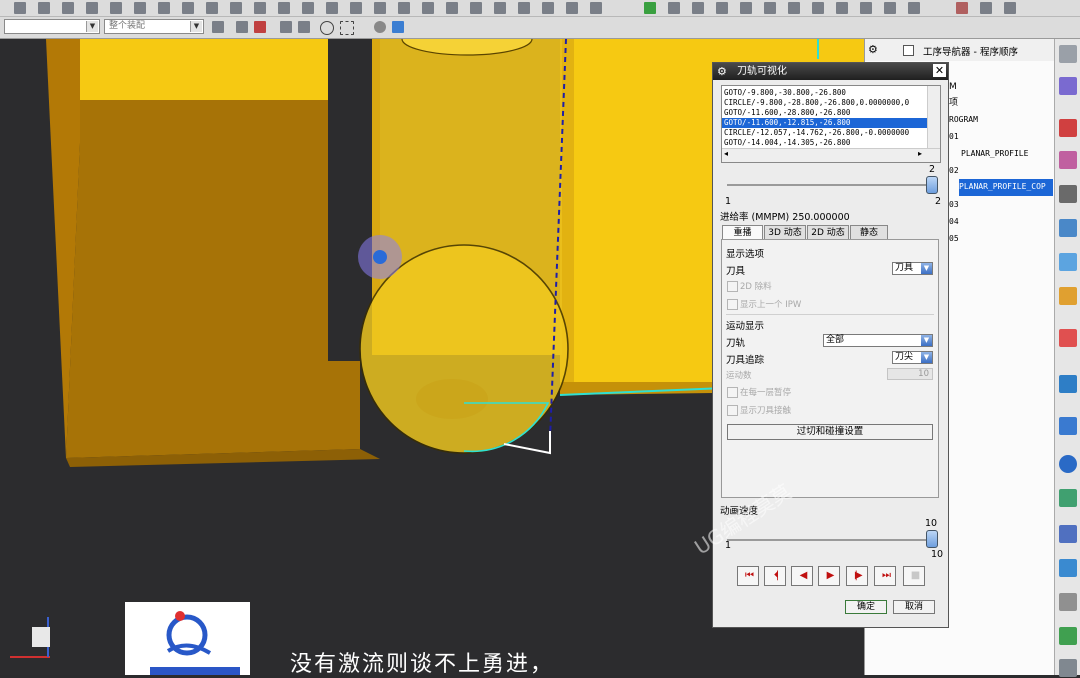 This screenshot has height=678, width=1080. Describe the element at coordinates (939, 70) in the screenshot. I see `close-icon: ✕` at that location.